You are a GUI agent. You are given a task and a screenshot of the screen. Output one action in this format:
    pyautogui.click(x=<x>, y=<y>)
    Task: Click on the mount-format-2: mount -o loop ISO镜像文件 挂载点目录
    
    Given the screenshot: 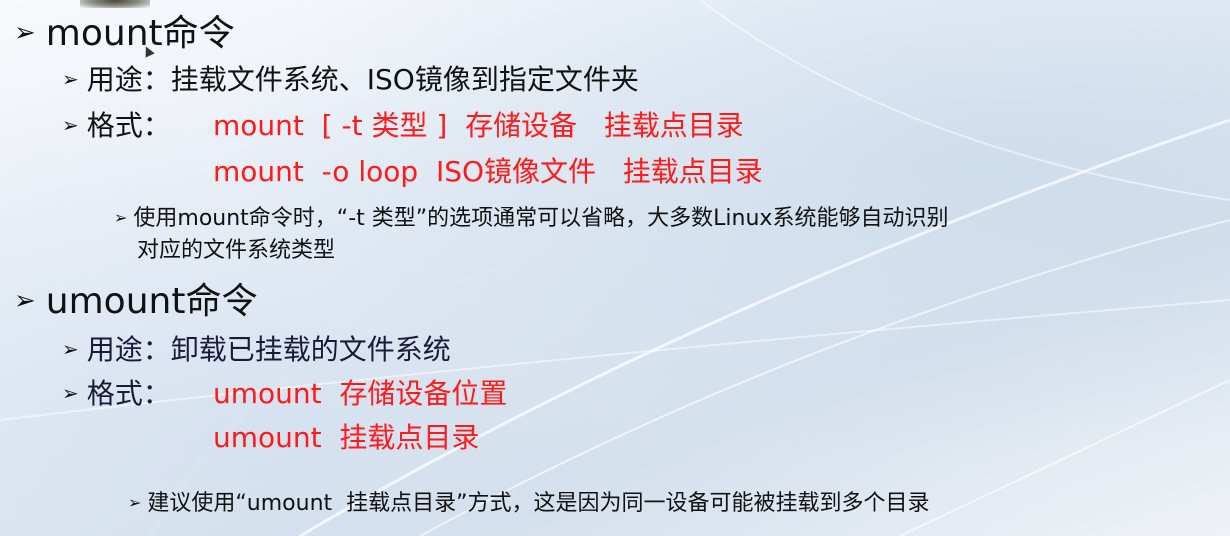 What is the action you would take?
    pyautogui.click(x=488, y=171)
    